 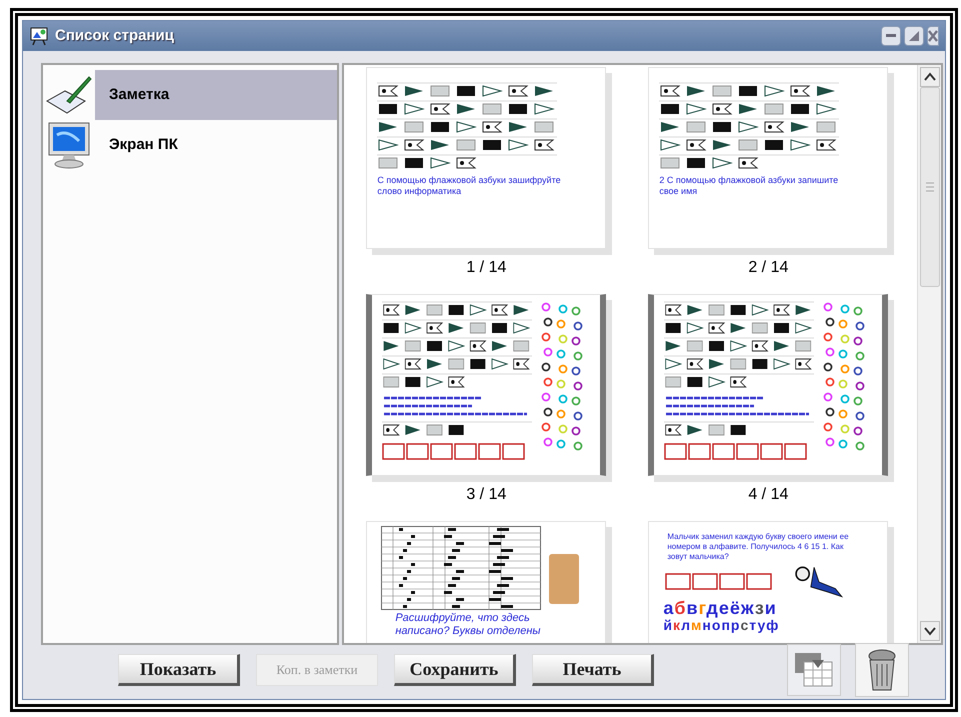 What do you see at coordinates (69, 145) in the screenshot?
I see `monitor-icon` at bounding box center [69, 145].